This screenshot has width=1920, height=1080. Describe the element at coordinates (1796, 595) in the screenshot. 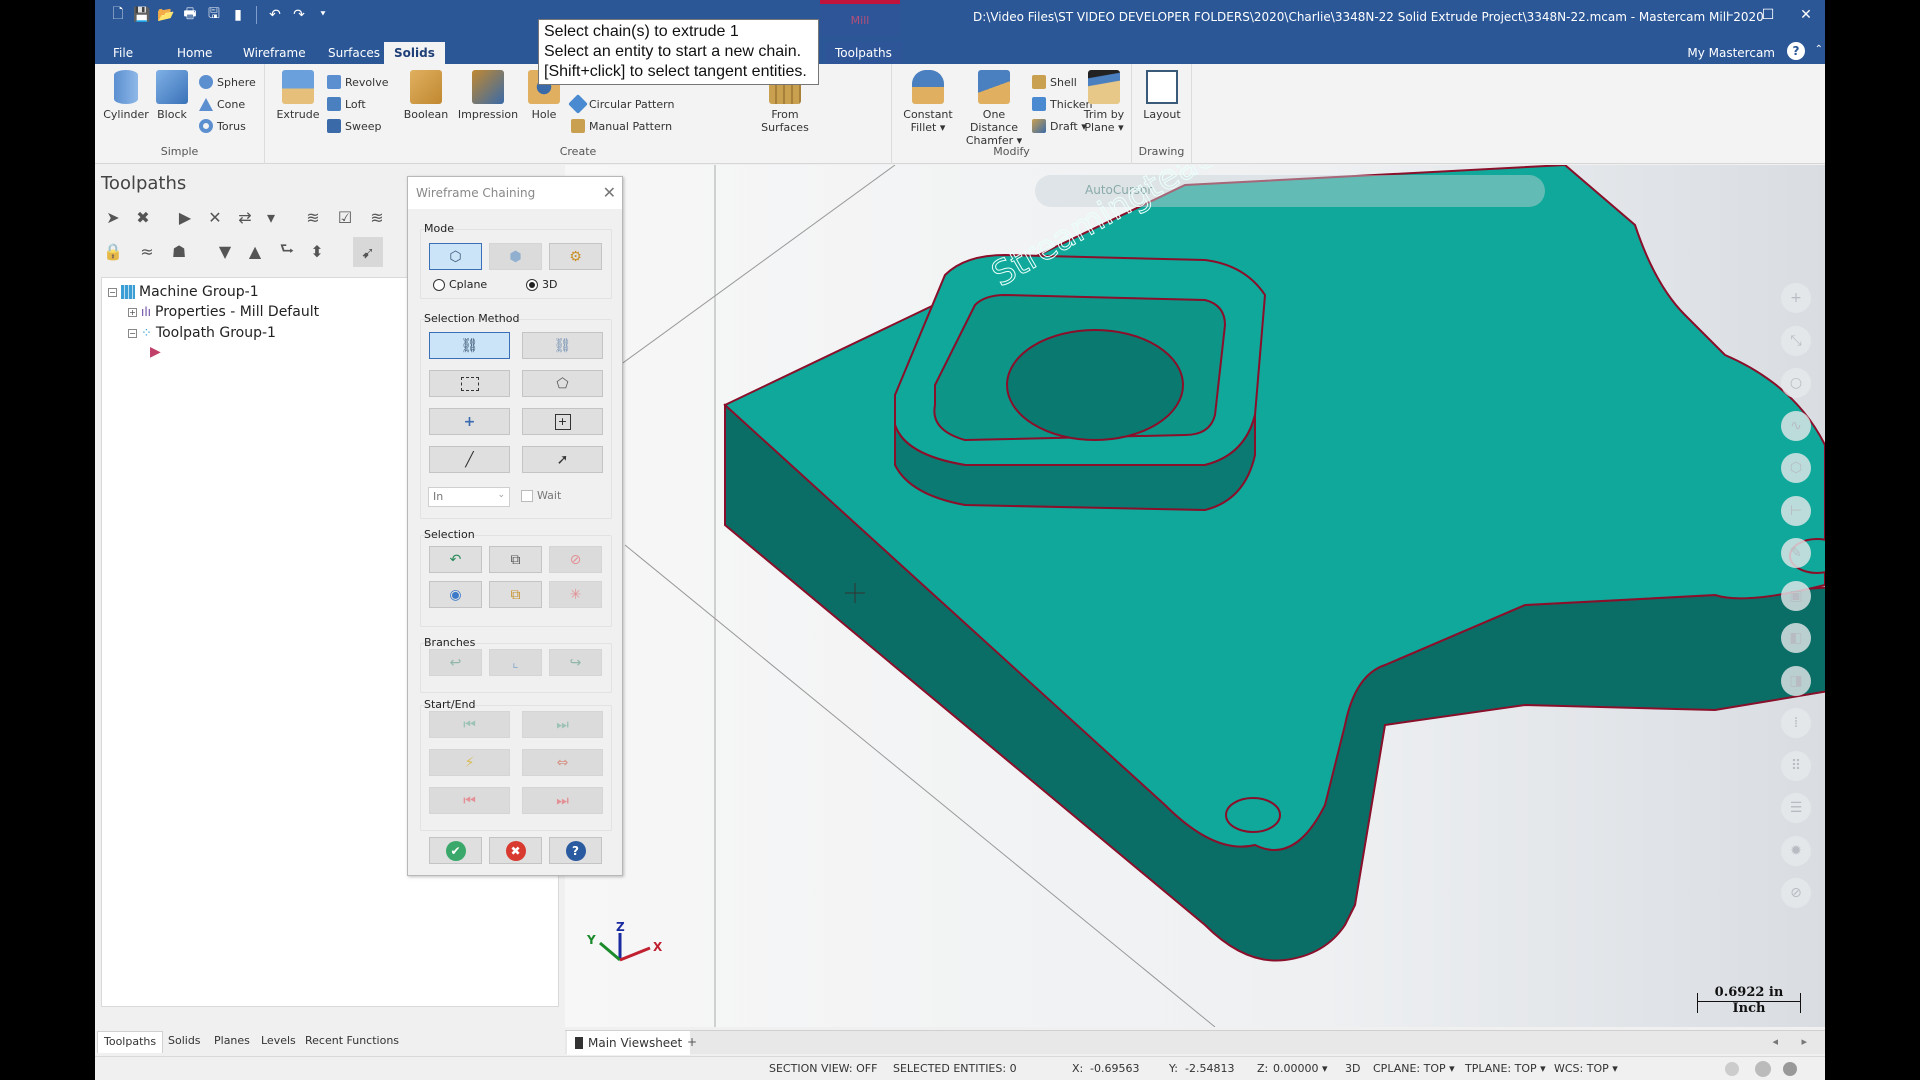

I see `solid-icon: ▣` at that location.